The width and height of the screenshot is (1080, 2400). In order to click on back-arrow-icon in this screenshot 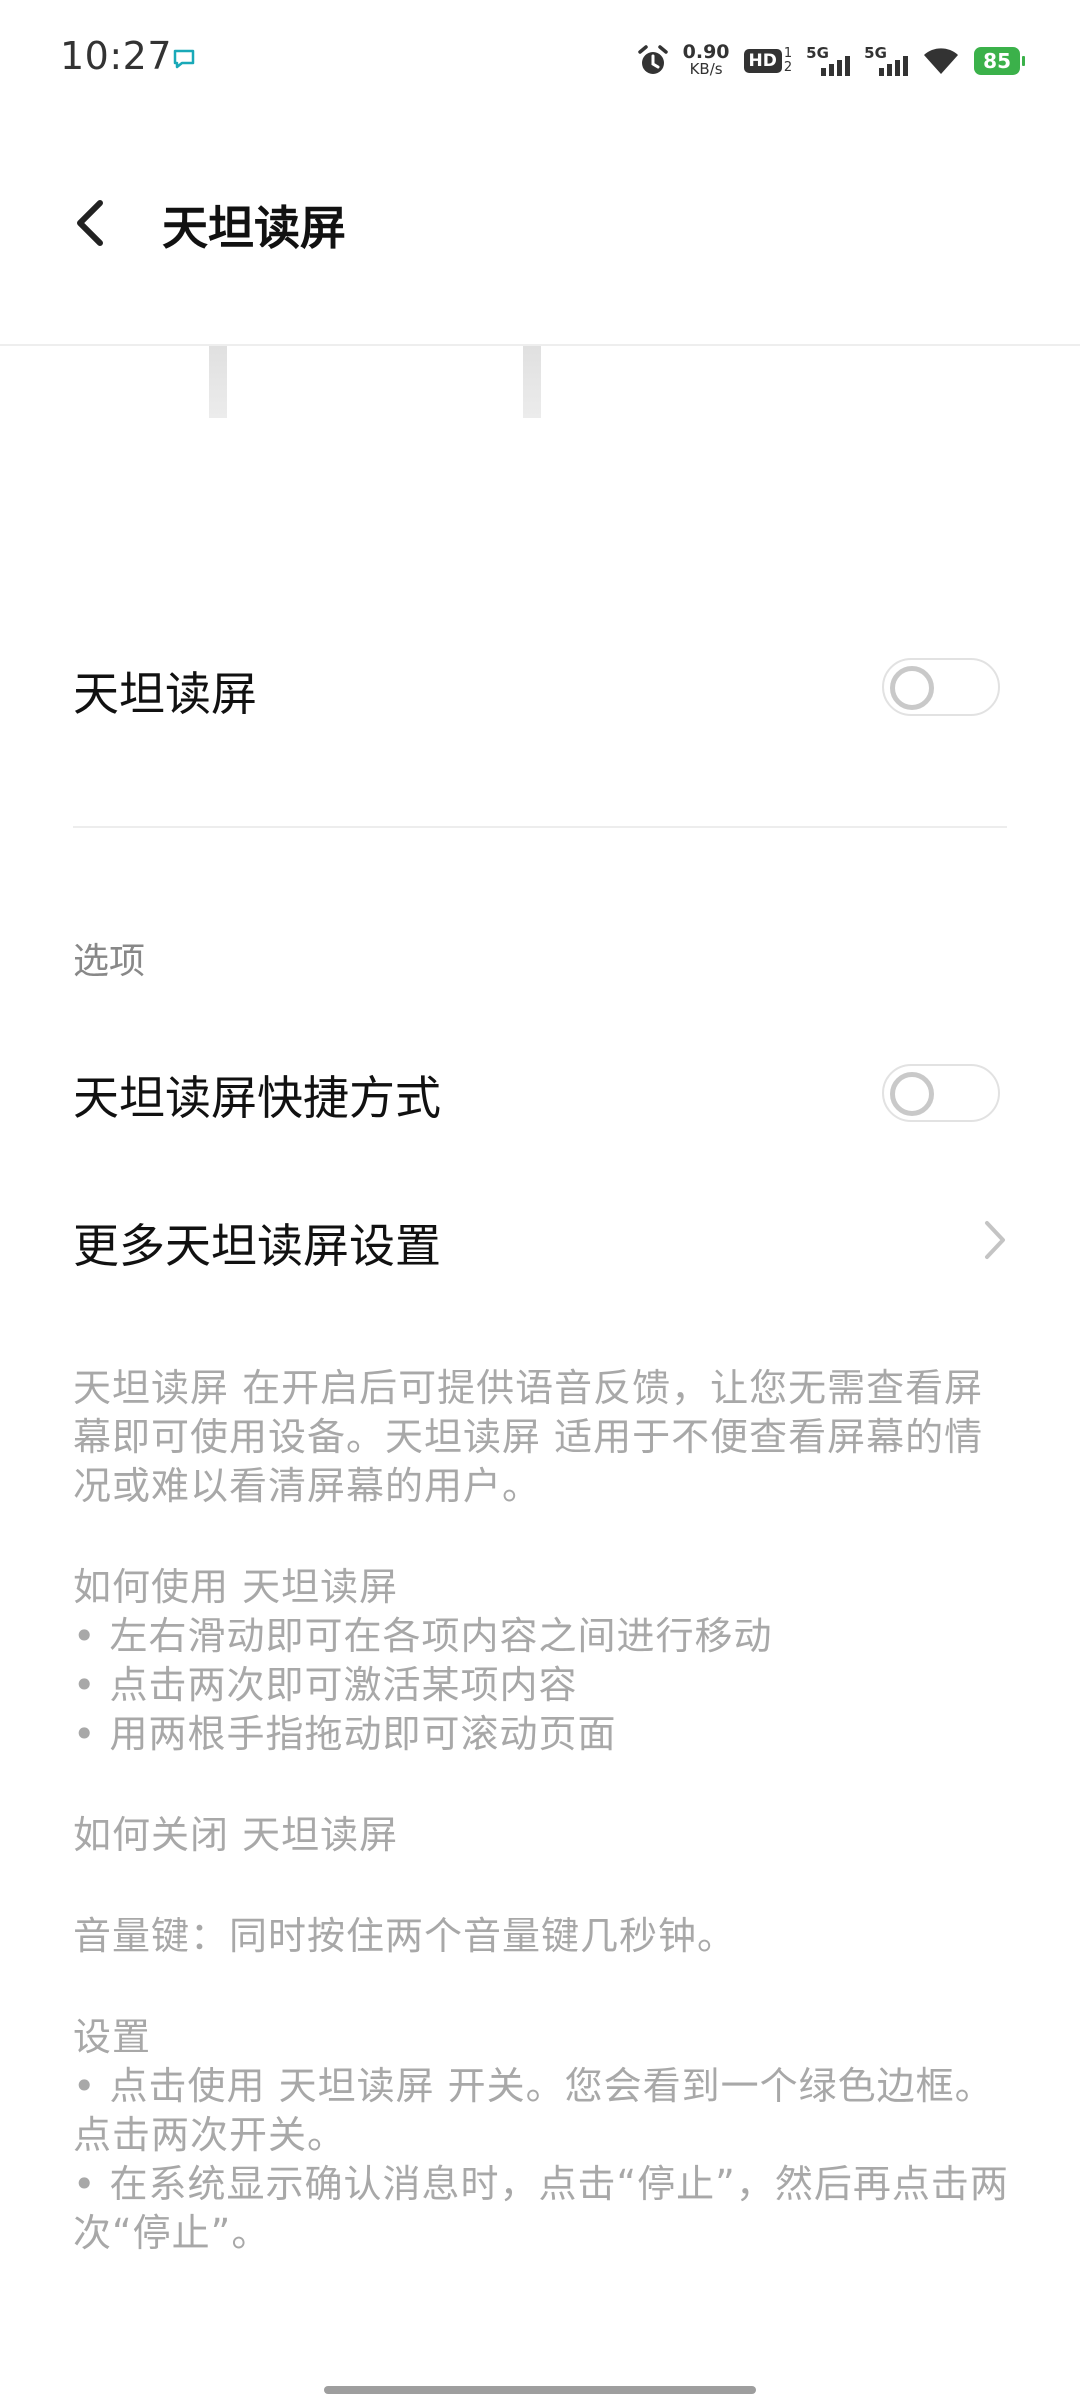, I will do `click(90, 223)`.